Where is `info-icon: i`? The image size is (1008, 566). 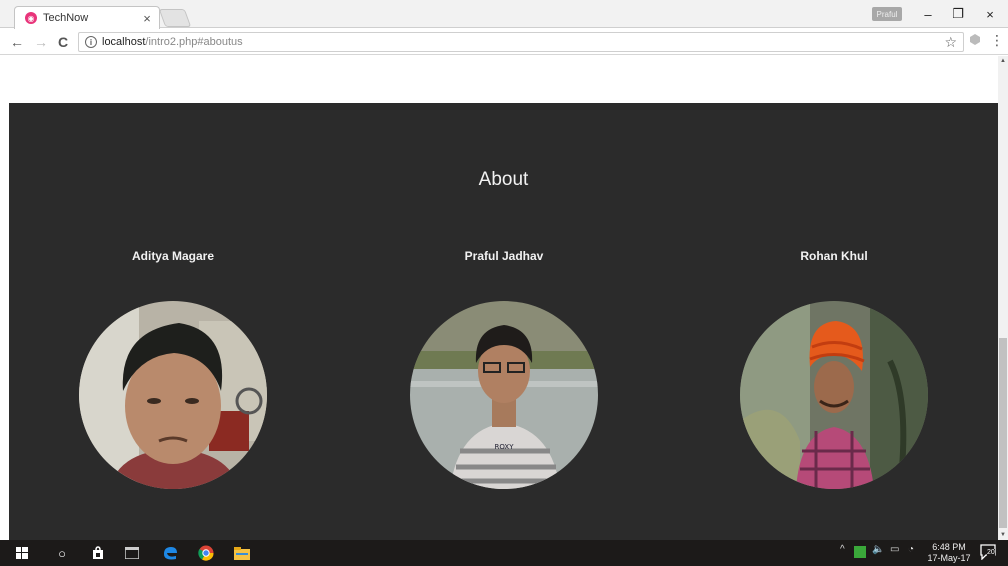 info-icon: i is located at coordinates (91, 42).